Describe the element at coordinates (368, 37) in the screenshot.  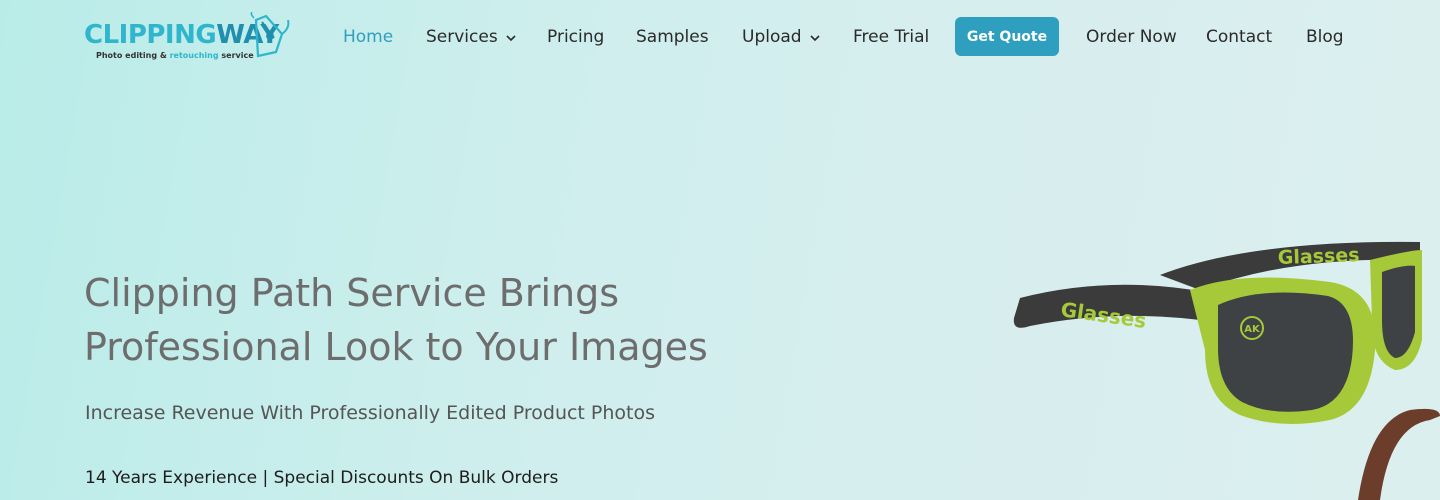
I see `nav-home: Home` at that location.